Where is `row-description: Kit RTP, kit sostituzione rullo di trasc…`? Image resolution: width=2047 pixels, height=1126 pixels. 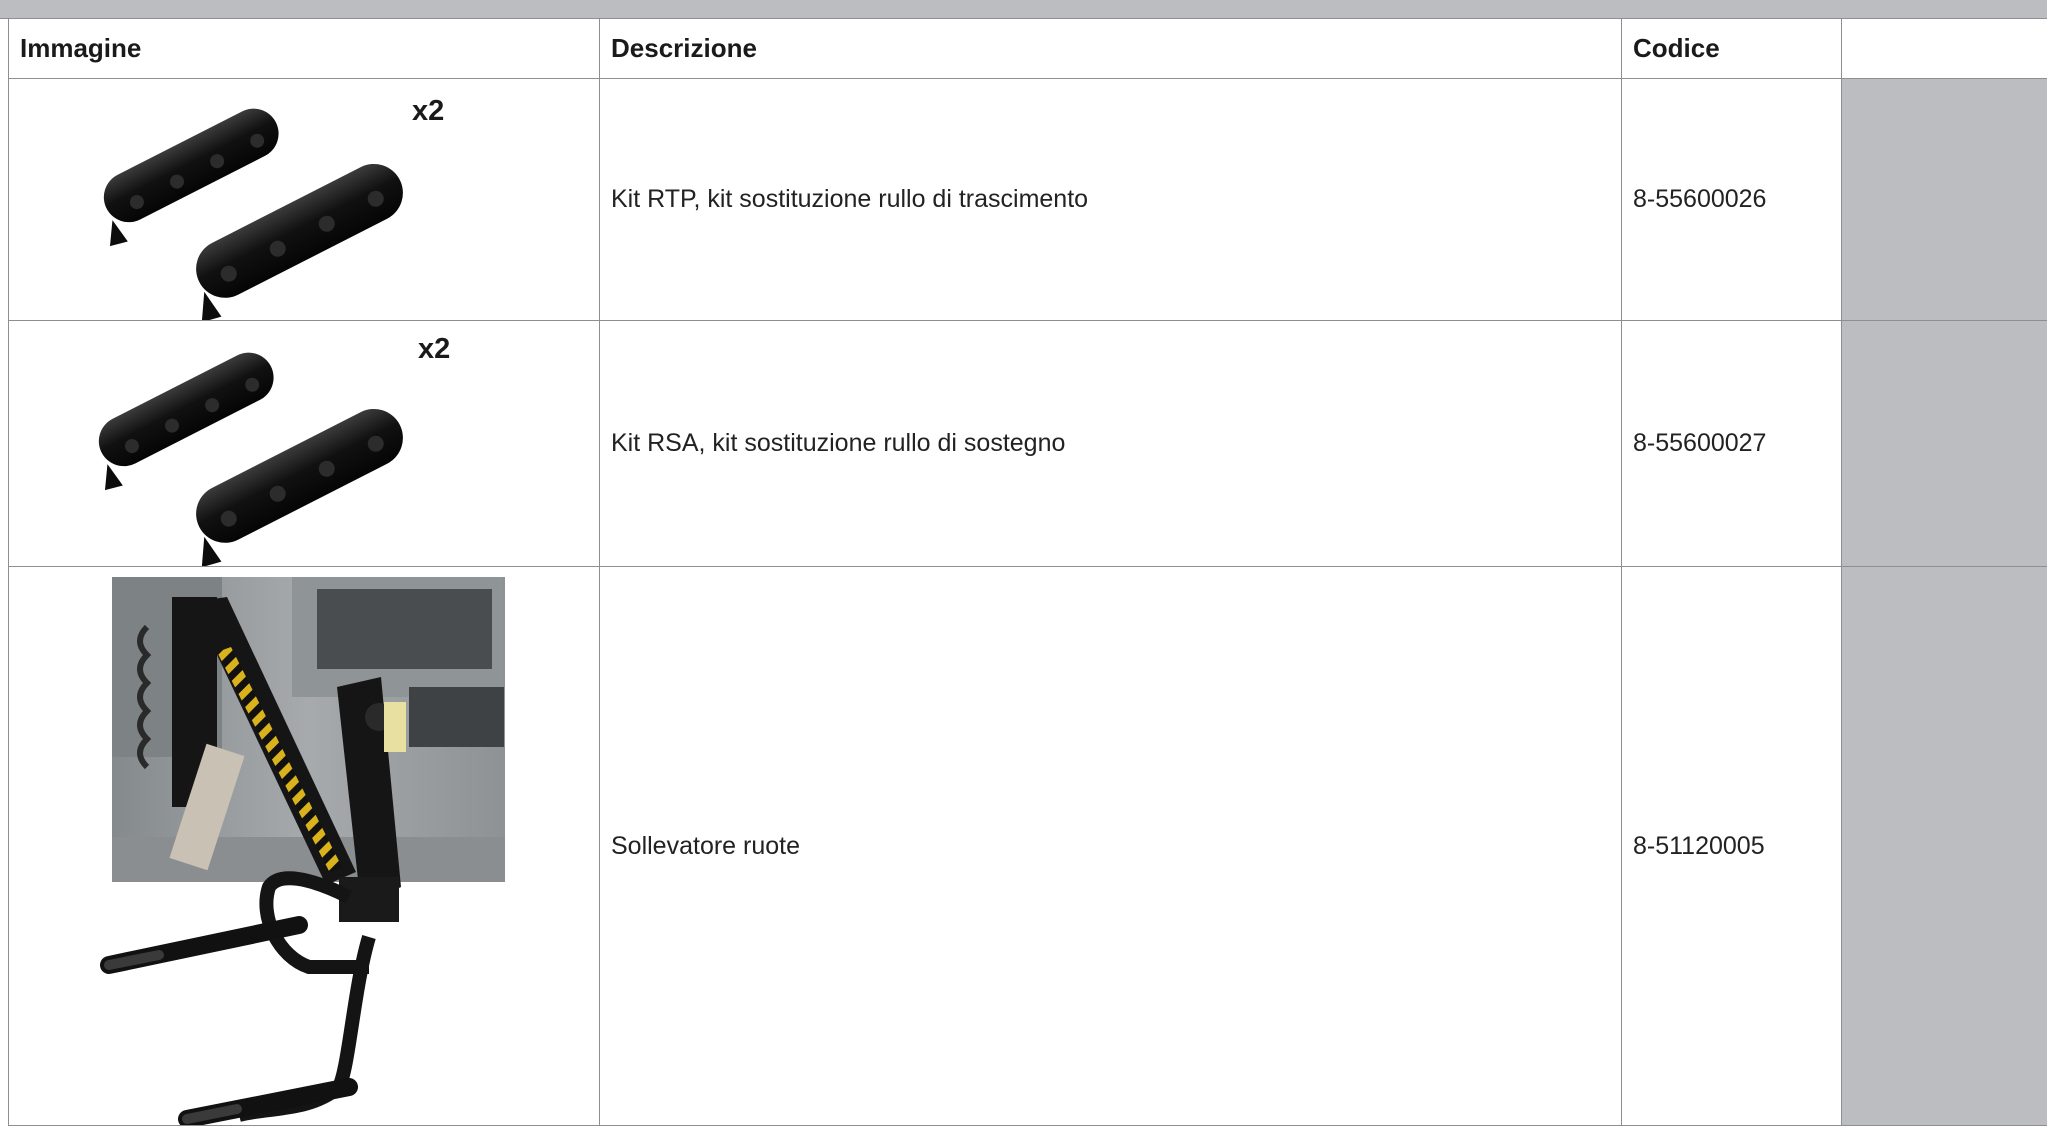
row-description: Kit RTP, kit sostituzione rullo di trasc… is located at coordinates (1111, 200).